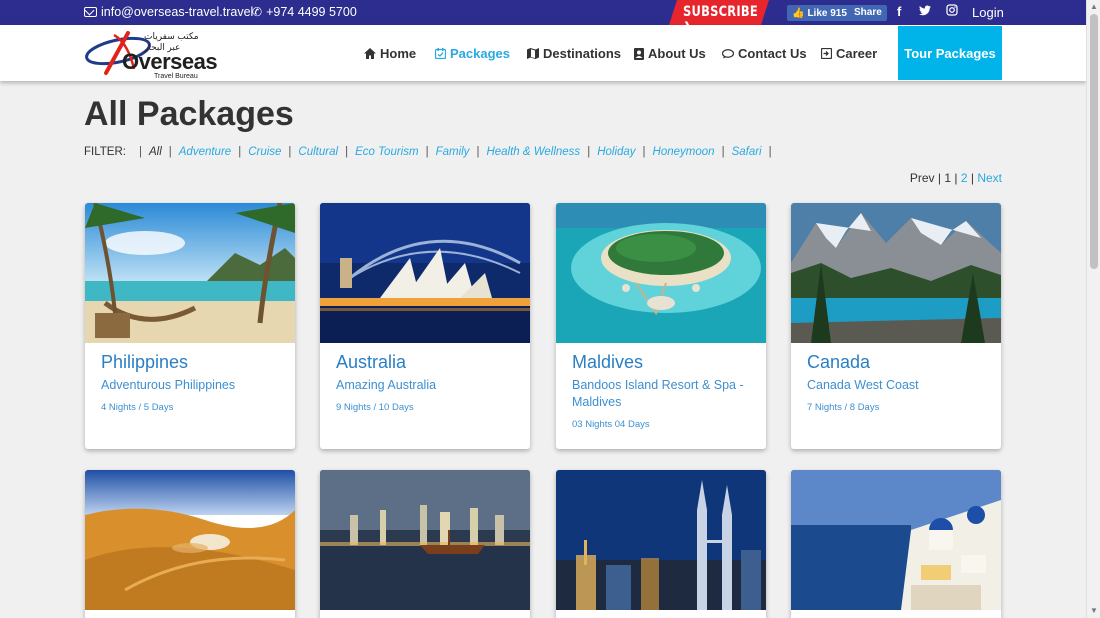 Image resolution: width=1100 pixels, height=618 pixels. Describe the element at coordinates (964, 178) in the screenshot. I see `pagination-page-2: 2` at that location.